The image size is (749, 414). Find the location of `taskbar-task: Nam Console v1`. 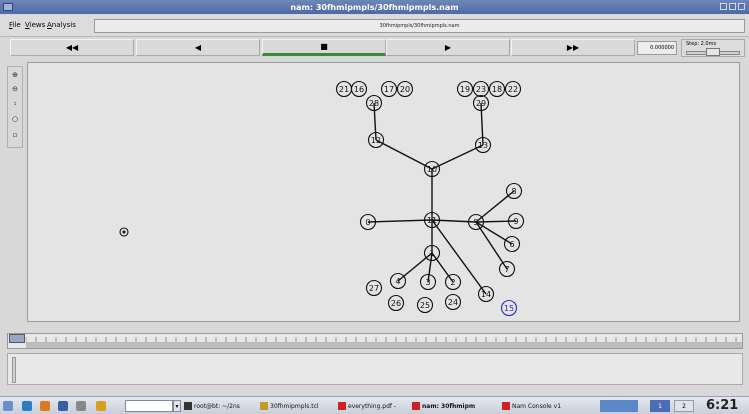

taskbar-task: Nam Console v1 is located at coordinates (547, 406).